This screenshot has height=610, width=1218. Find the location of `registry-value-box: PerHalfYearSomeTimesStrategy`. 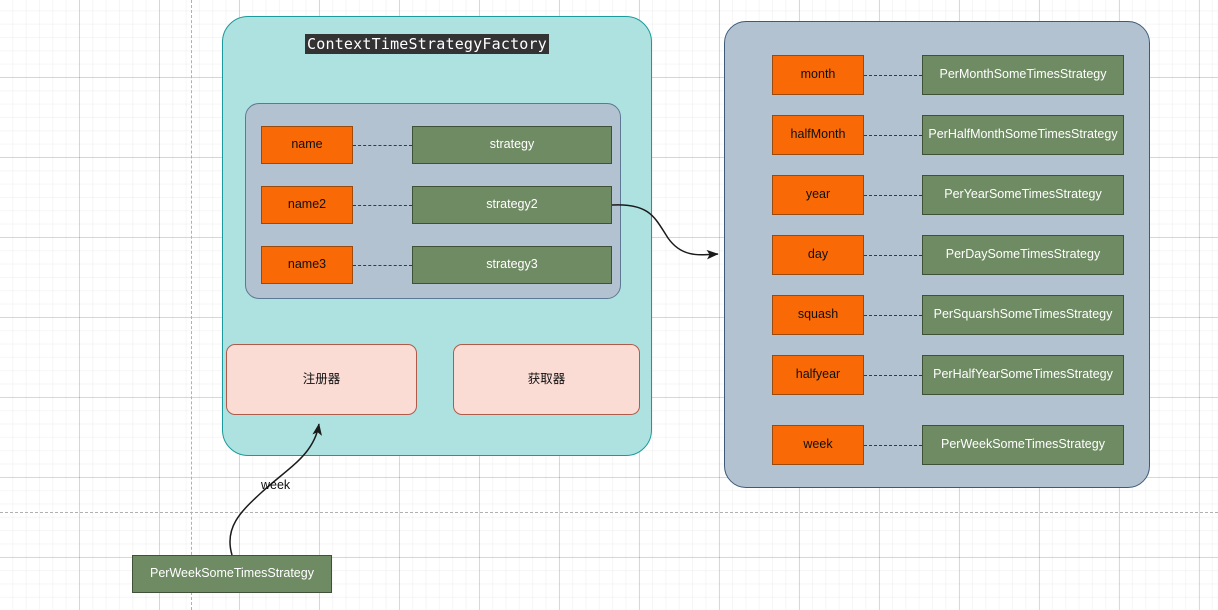

registry-value-box: PerHalfYearSomeTimesStrategy is located at coordinates (1023, 375).